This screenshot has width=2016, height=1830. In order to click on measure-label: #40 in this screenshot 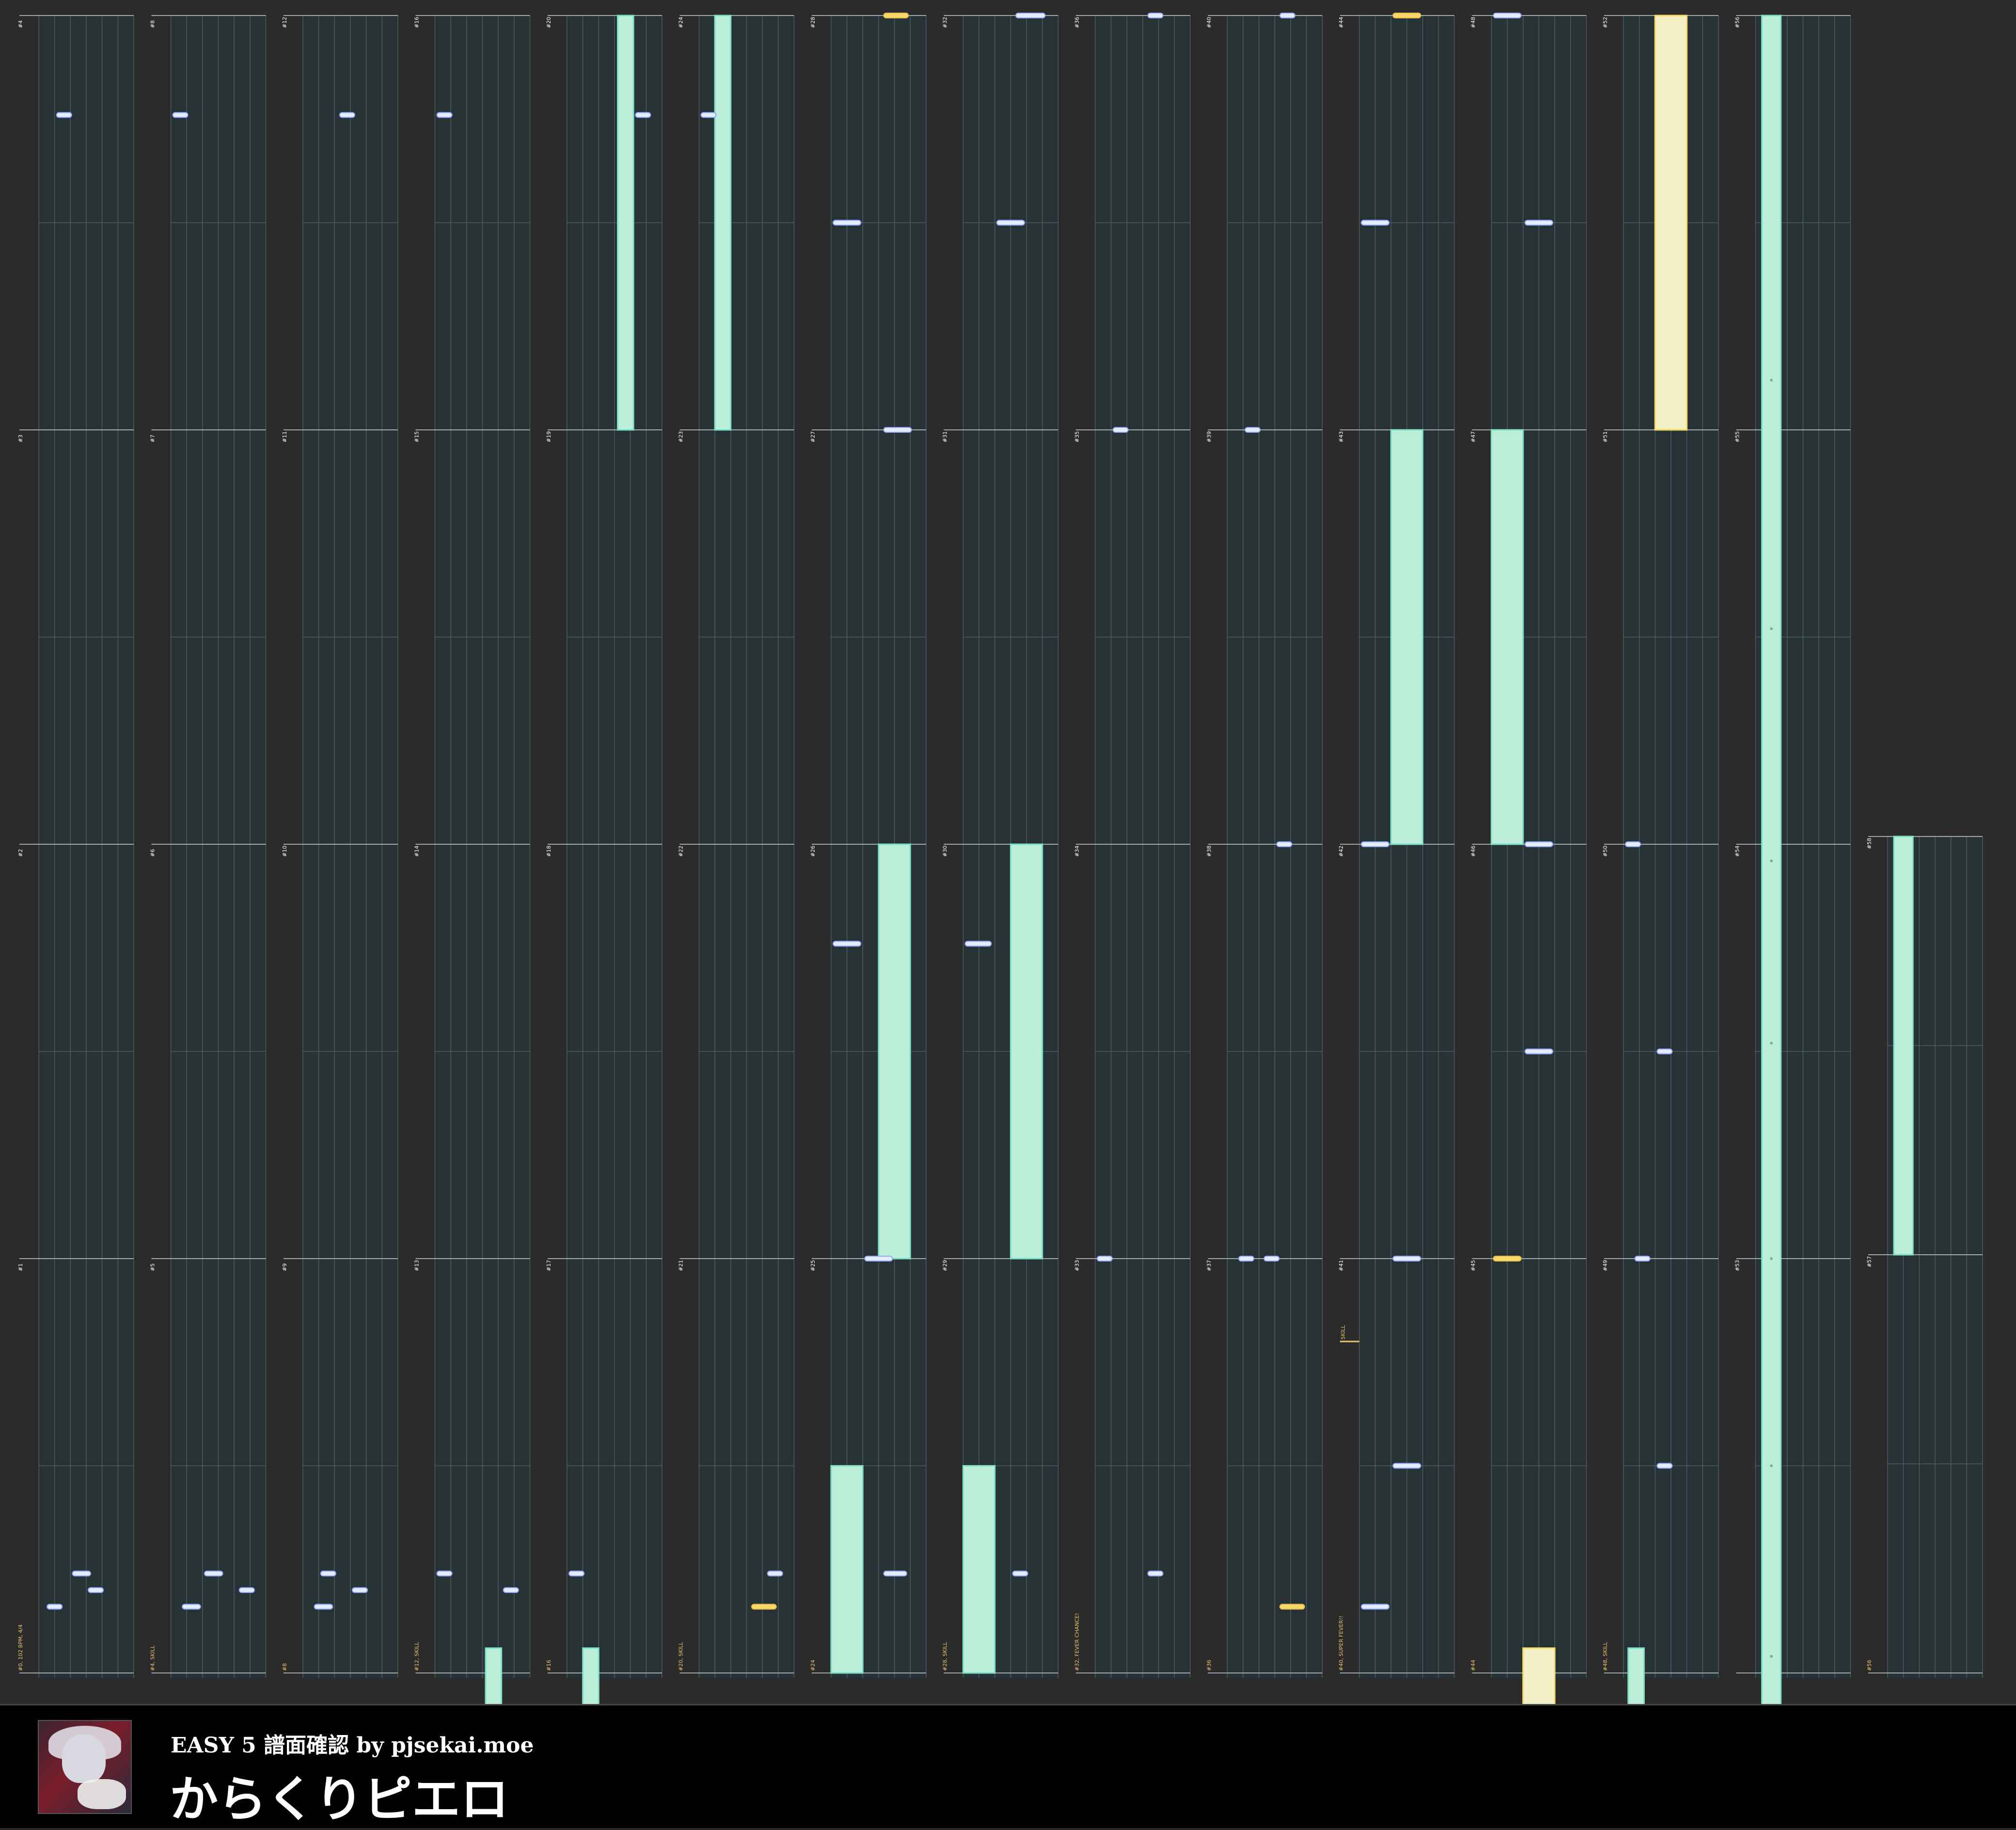, I will do `click(1210, 22)`.